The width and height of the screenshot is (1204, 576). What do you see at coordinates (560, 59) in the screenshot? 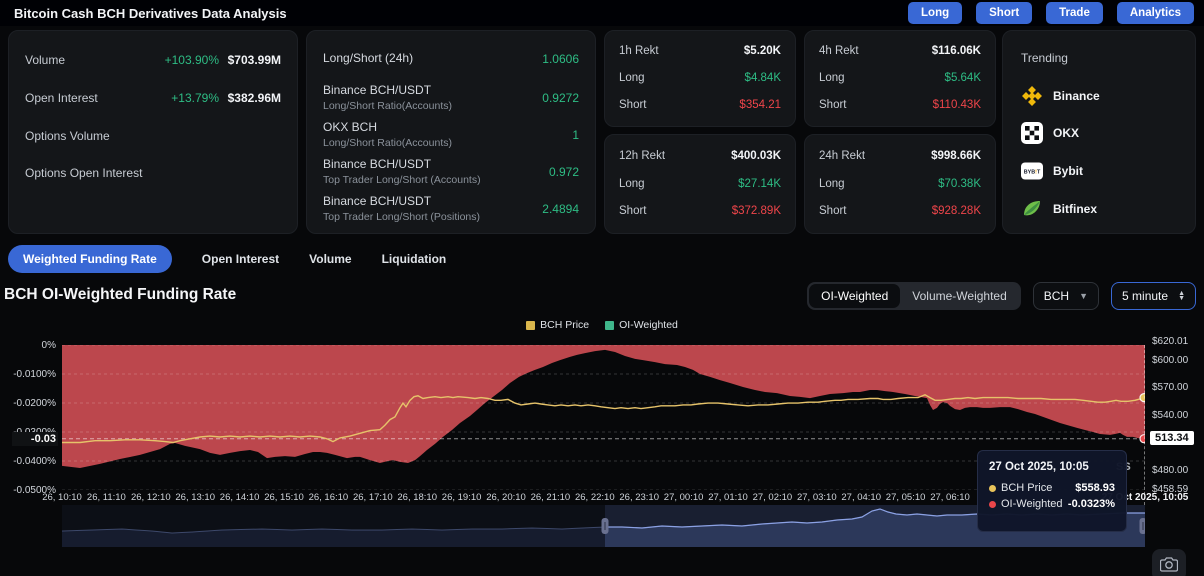
I see `ratio-value: 1.0606` at bounding box center [560, 59].